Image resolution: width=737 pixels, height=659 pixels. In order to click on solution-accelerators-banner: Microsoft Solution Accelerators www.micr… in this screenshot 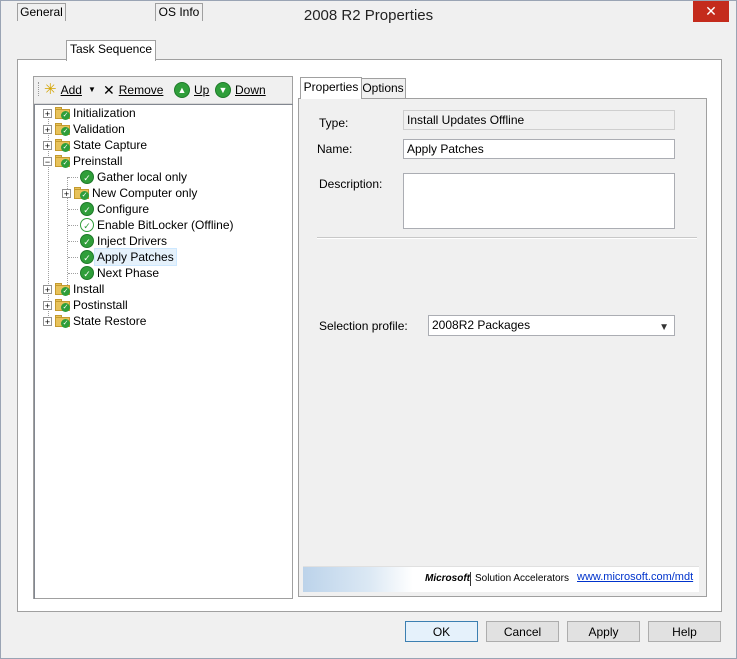, I will do `click(501, 579)`.